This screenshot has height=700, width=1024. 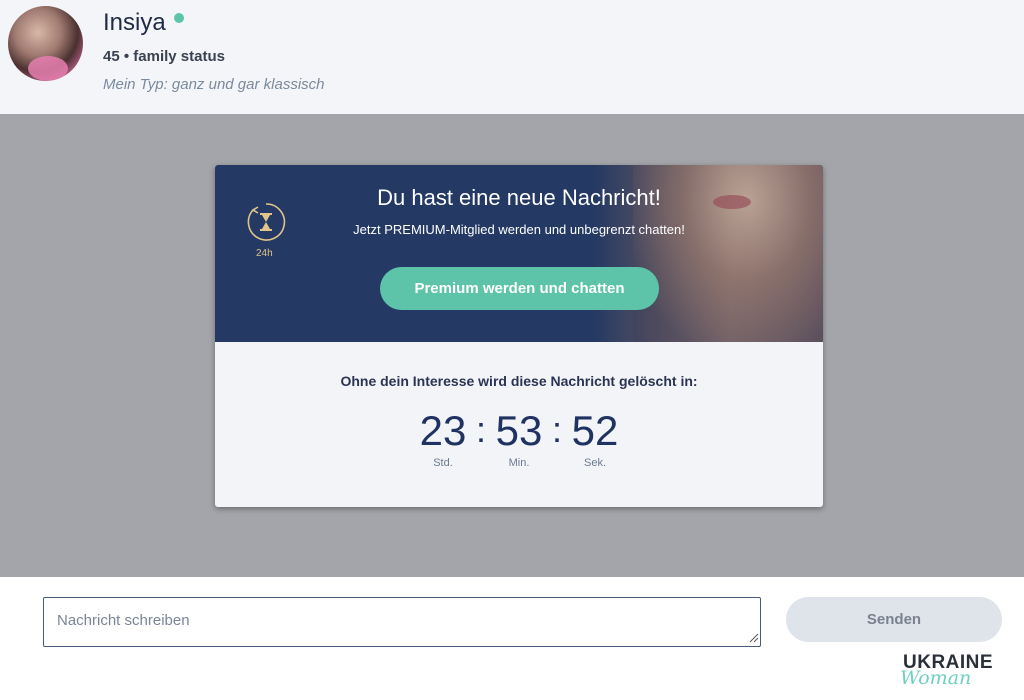 What do you see at coordinates (519, 197) in the screenshot?
I see `modal-title: Du hast eine neue Nachricht!` at bounding box center [519, 197].